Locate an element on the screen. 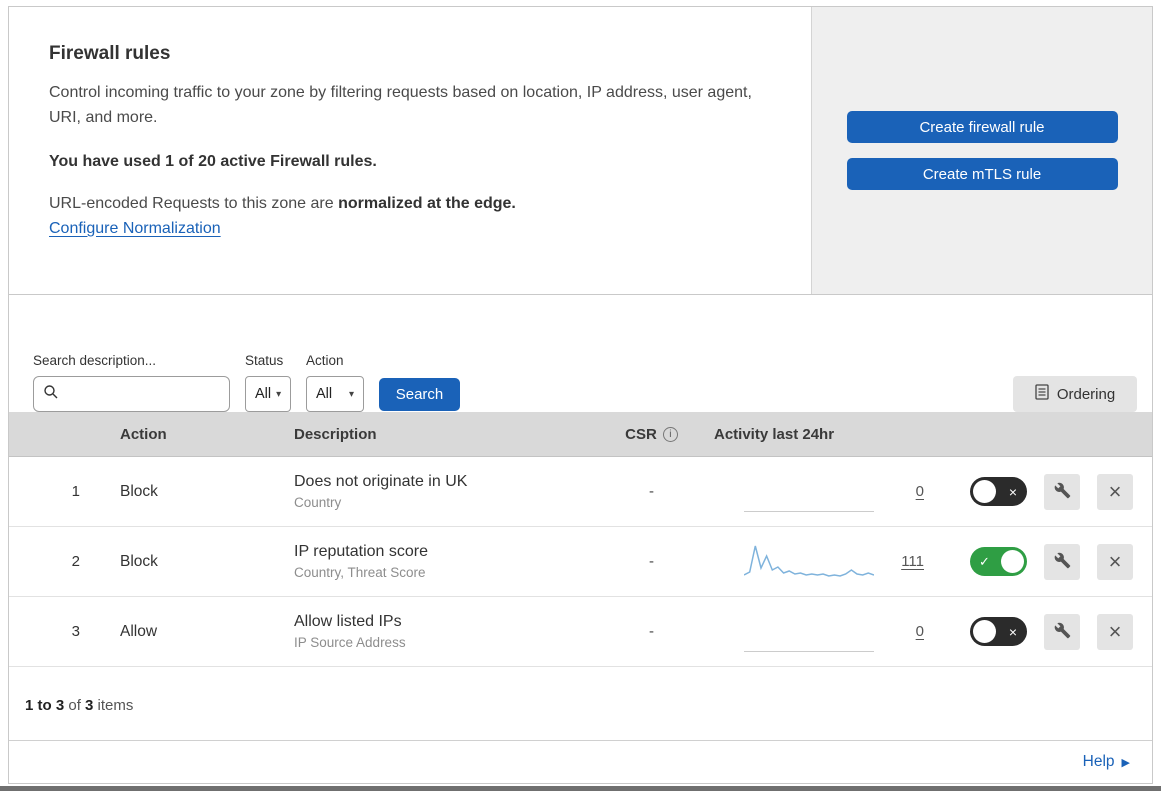  activity-column-header: Activity last 24hr is located at coordinates (774, 434).